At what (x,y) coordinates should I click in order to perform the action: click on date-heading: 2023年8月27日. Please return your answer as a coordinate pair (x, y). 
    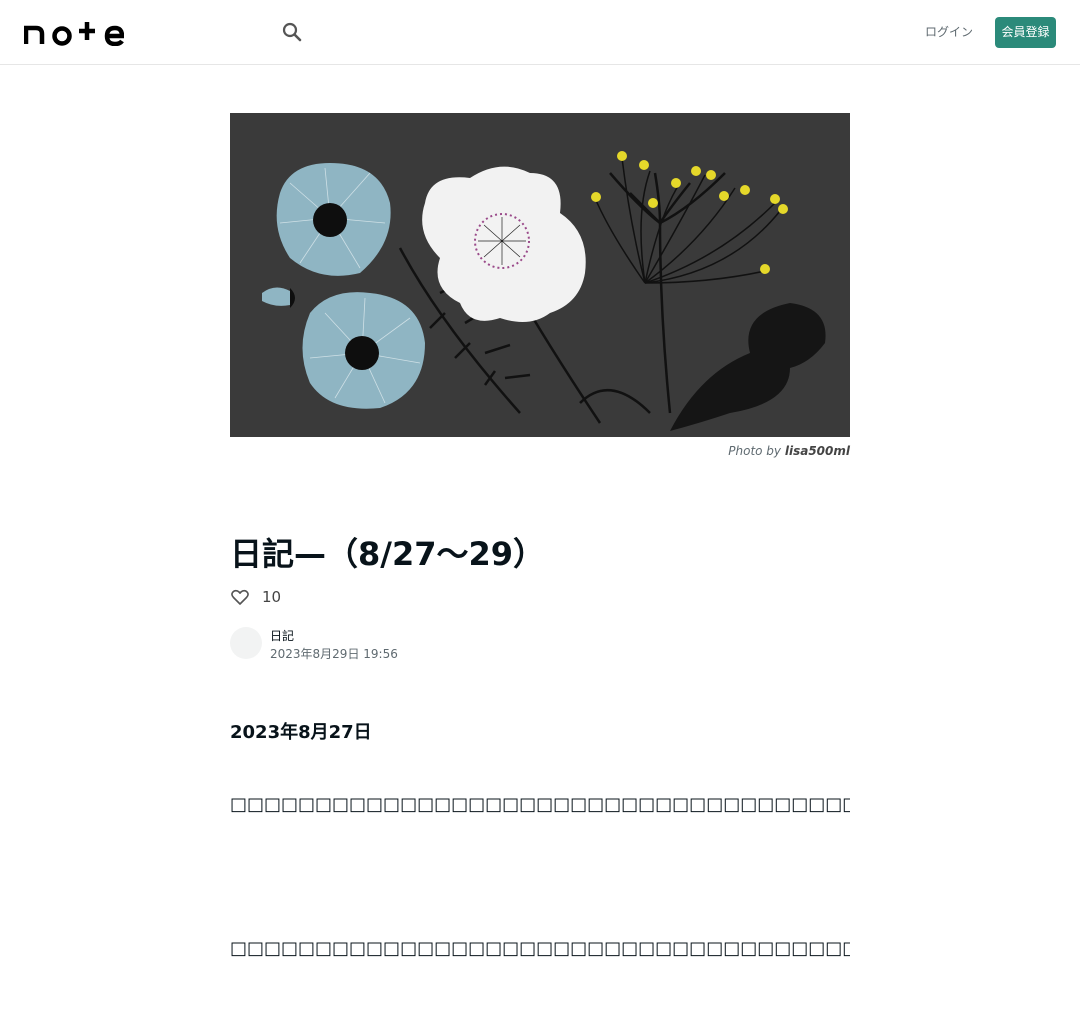
    Looking at the image, I should click on (301, 732).